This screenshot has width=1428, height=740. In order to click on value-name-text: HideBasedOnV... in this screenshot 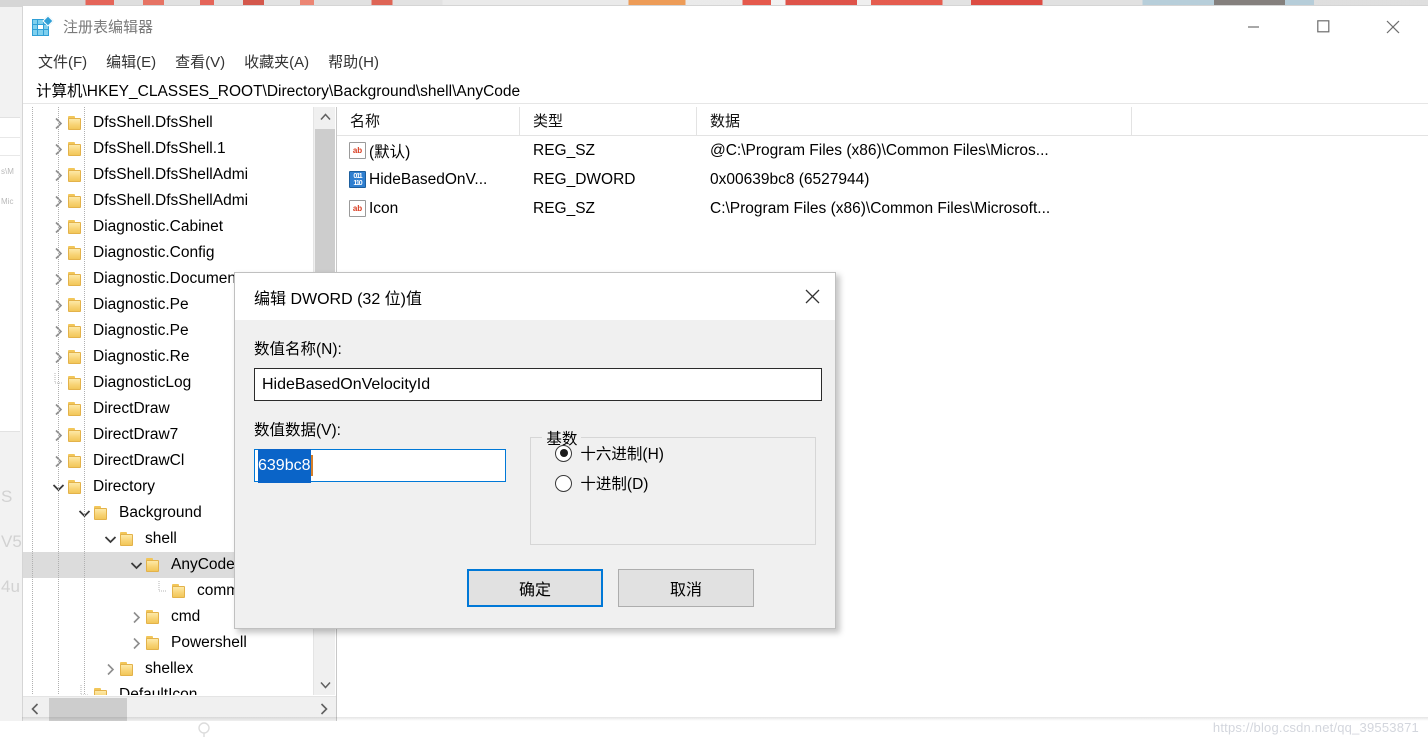, I will do `click(428, 179)`.